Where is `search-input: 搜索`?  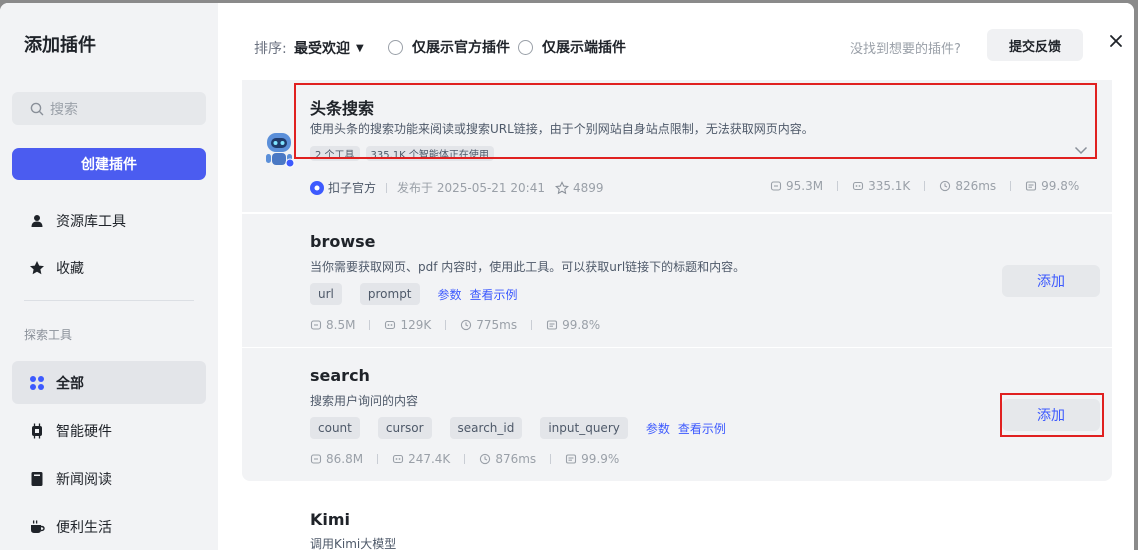 search-input: 搜索 is located at coordinates (109, 108).